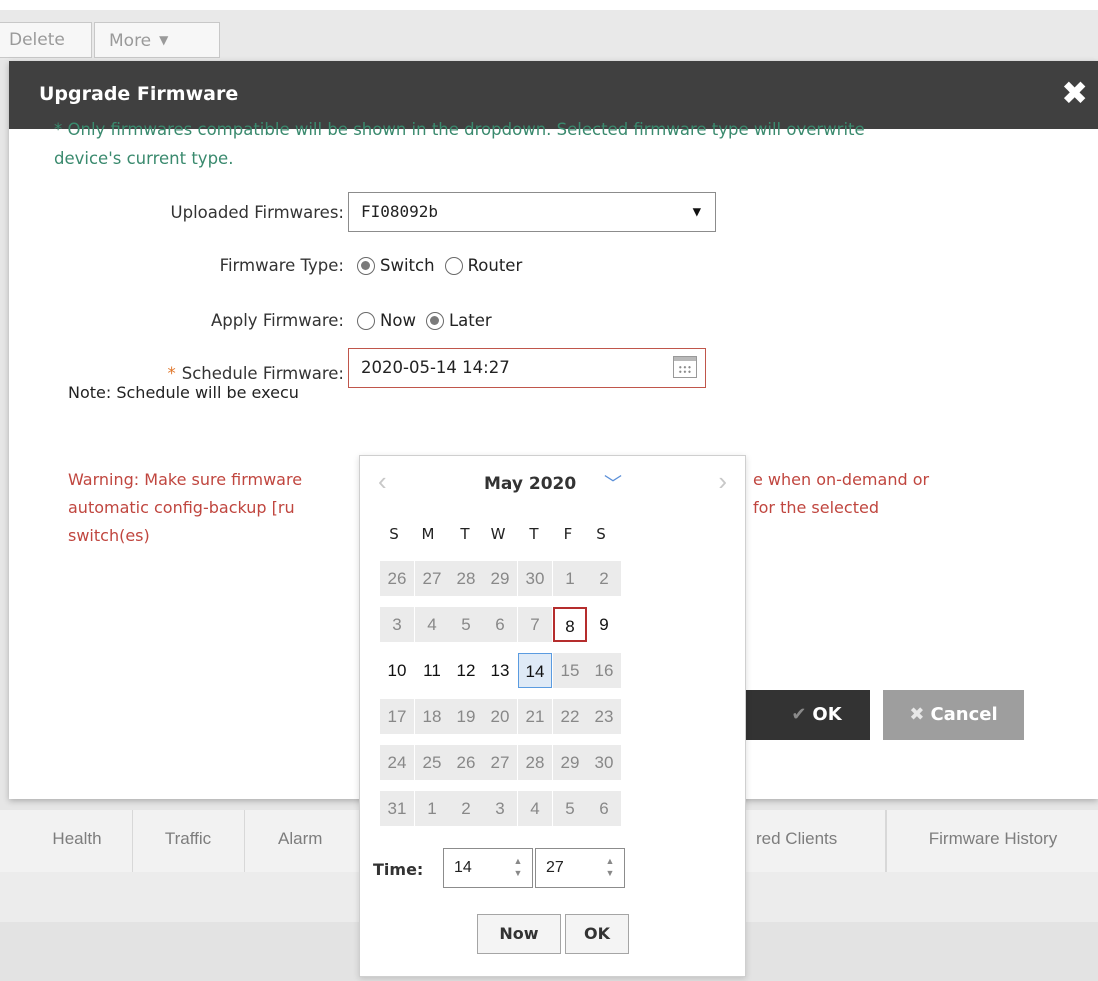 Image resolution: width=1098 pixels, height=981 pixels. I want to click on tab-firmware-history: Firmware History, so click(992, 841).